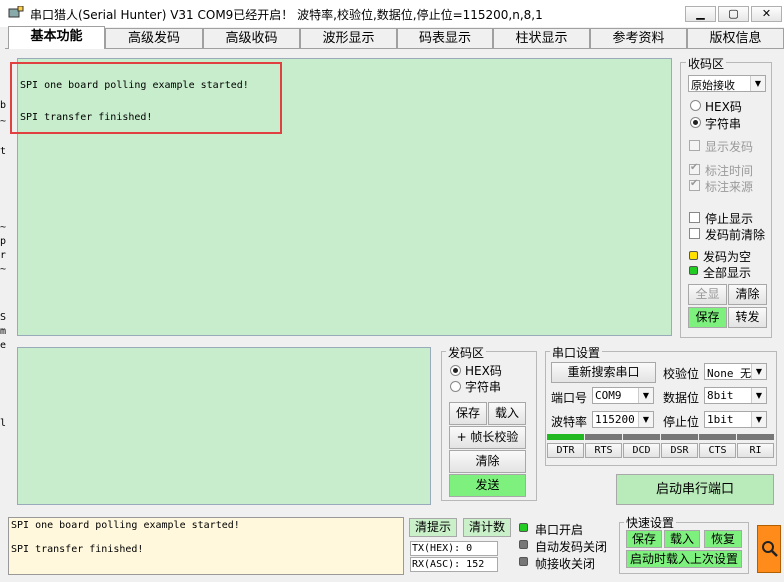 This screenshot has height=582, width=784. Describe the element at coordinates (720, 395) in the screenshot. I see `databits-value: 8bit` at that location.